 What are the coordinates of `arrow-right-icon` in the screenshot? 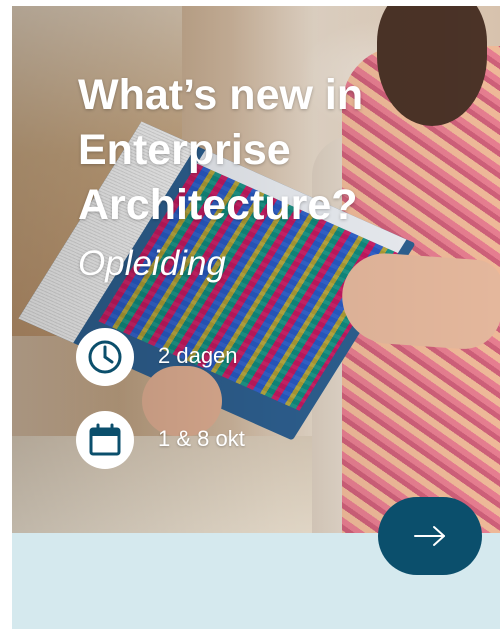 It's located at (429, 536).